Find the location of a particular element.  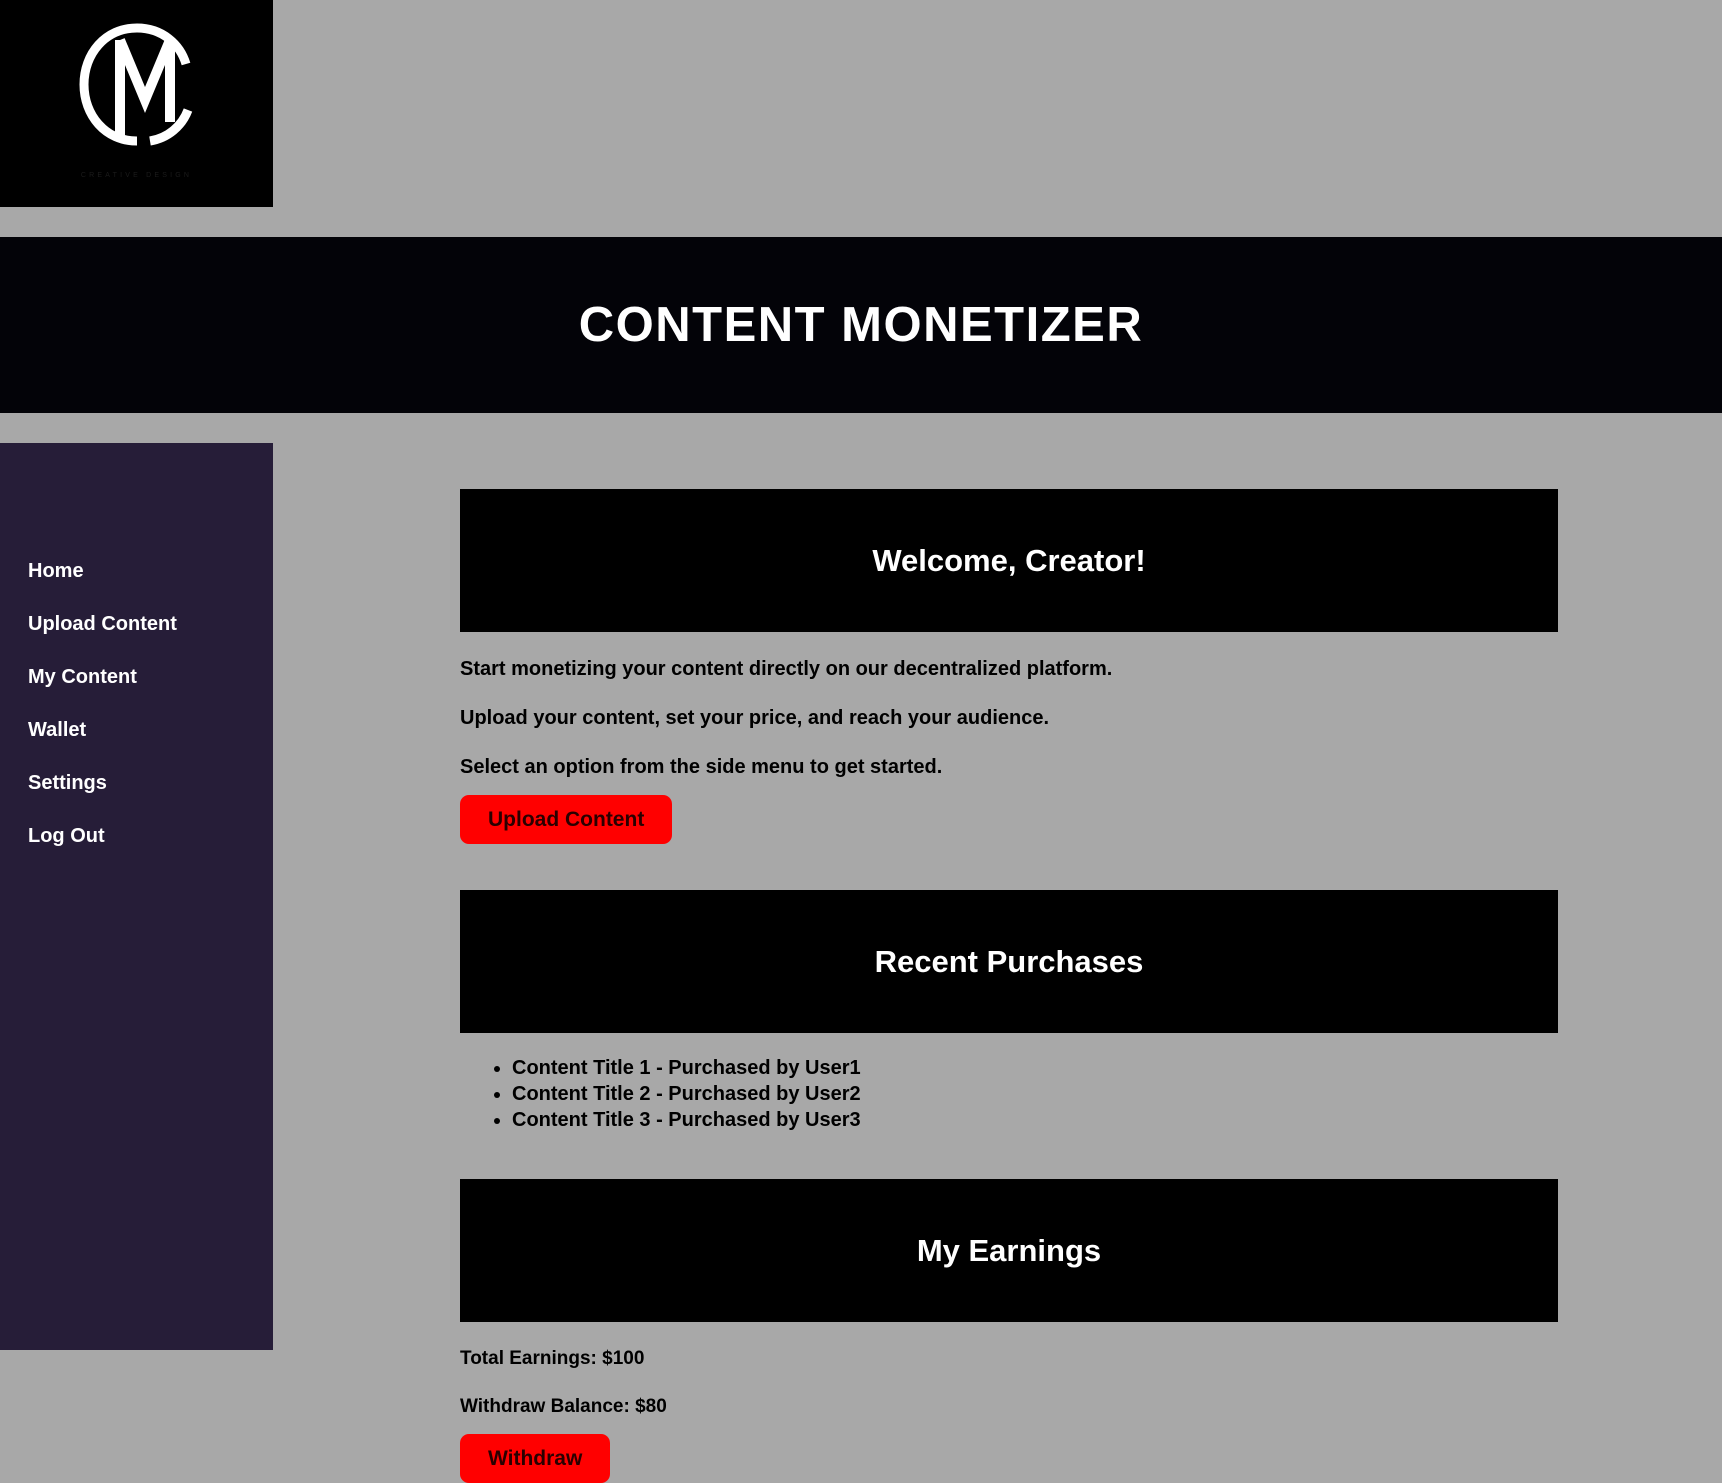

welcome-heading: Welcome, Creator! is located at coordinates (1009, 560).